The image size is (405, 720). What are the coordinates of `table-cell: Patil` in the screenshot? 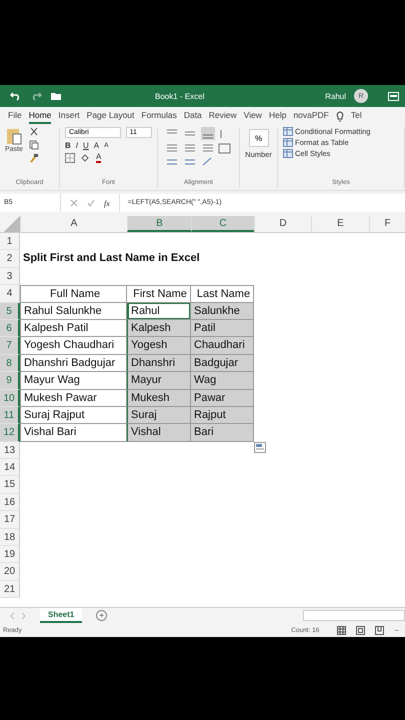 It's located at (222, 329).